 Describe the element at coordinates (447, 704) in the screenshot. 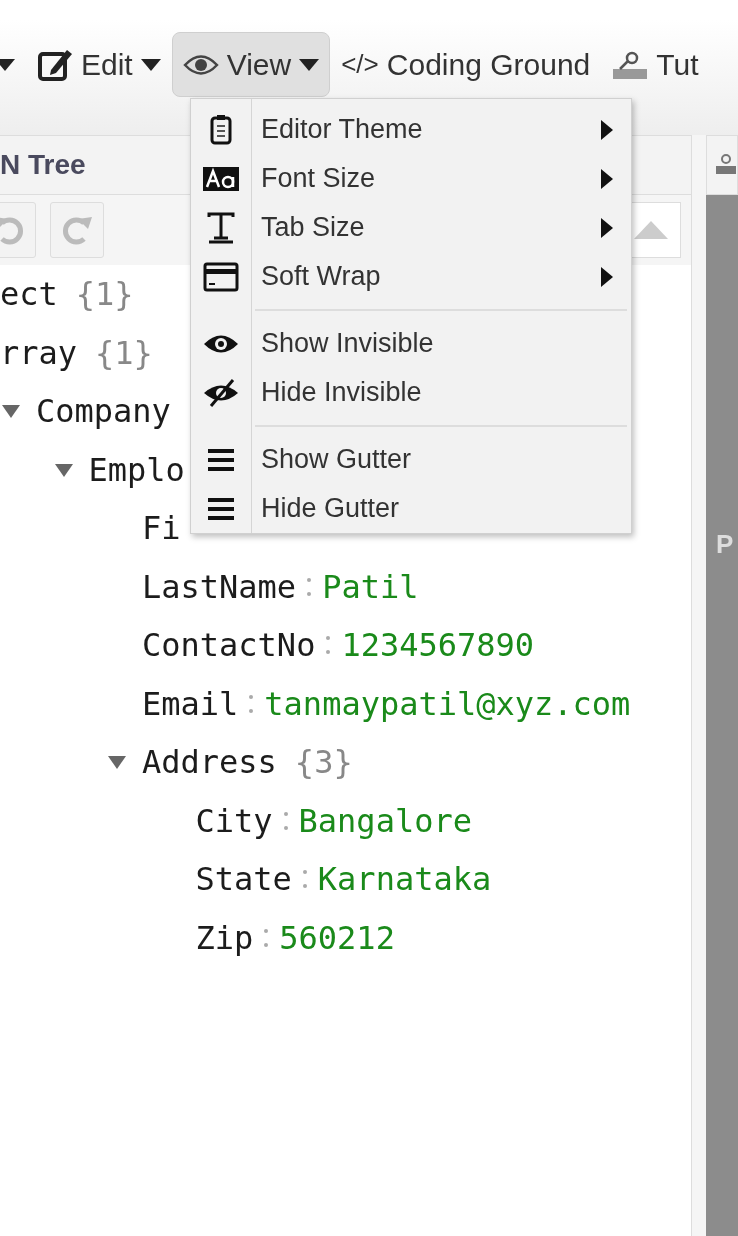

I see `tree-value: tanmaypatil@xyz.com` at that location.